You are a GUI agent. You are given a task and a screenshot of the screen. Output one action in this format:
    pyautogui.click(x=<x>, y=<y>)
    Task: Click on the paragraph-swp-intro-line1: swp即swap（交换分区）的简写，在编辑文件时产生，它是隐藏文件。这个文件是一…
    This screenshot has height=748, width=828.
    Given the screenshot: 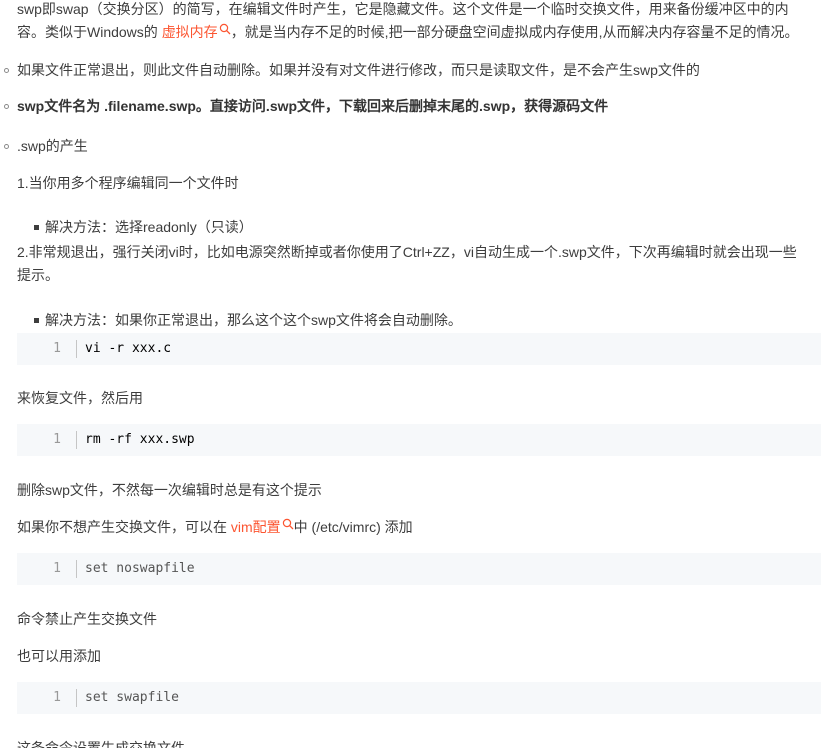 What is the action you would take?
    pyautogui.click(x=403, y=9)
    